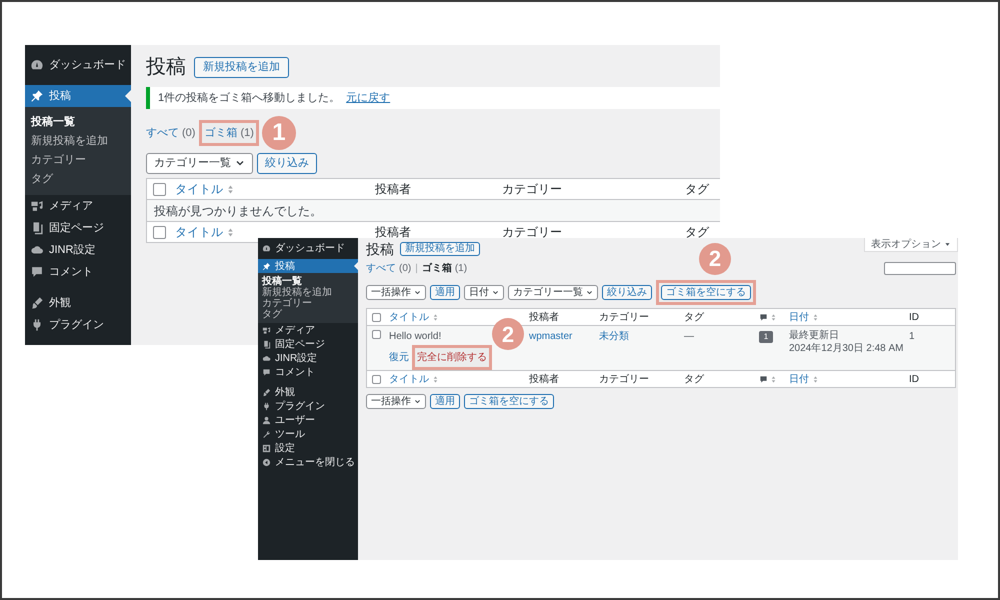 The height and width of the screenshot is (600, 1000). Describe the element at coordinates (37, 96) in the screenshot. I see `pin-icon` at that location.